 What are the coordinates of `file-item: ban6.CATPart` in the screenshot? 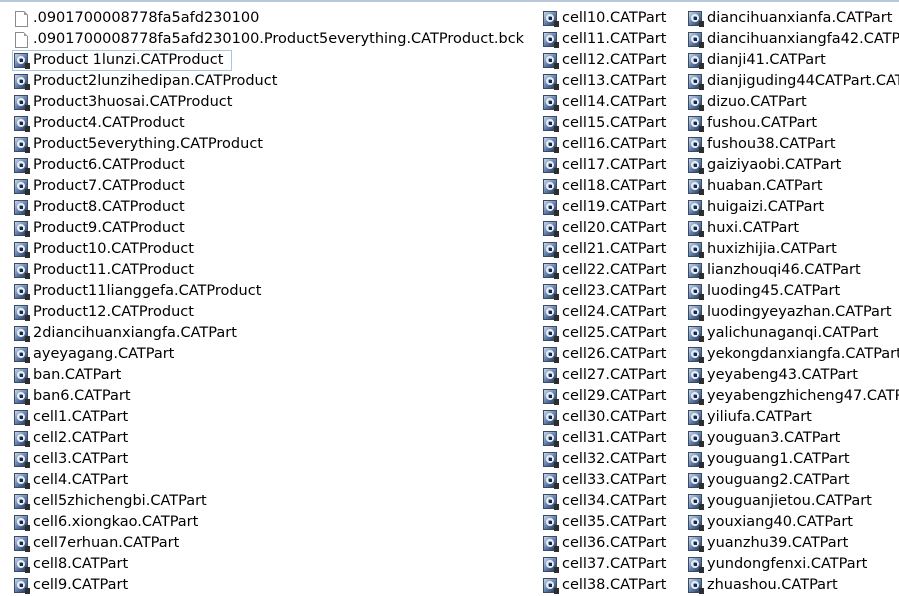 It's located at (272, 396).